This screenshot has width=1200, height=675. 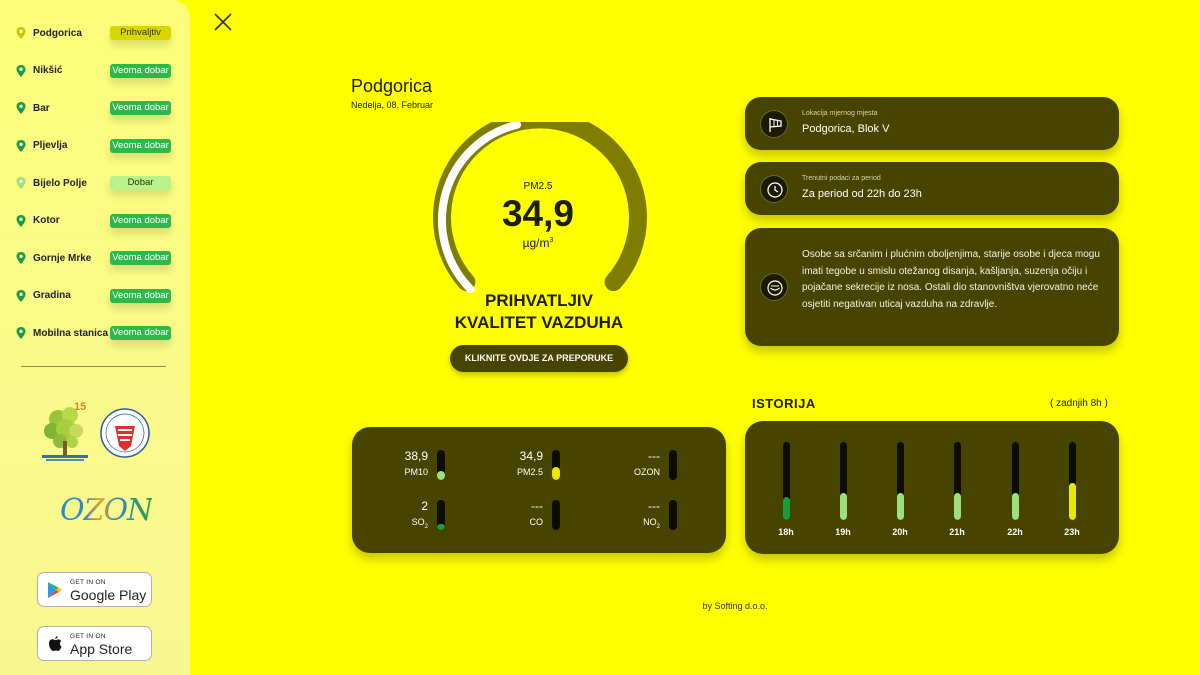 What do you see at coordinates (900, 532) in the screenshot?
I see `history-hour-label: 20h` at bounding box center [900, 532].